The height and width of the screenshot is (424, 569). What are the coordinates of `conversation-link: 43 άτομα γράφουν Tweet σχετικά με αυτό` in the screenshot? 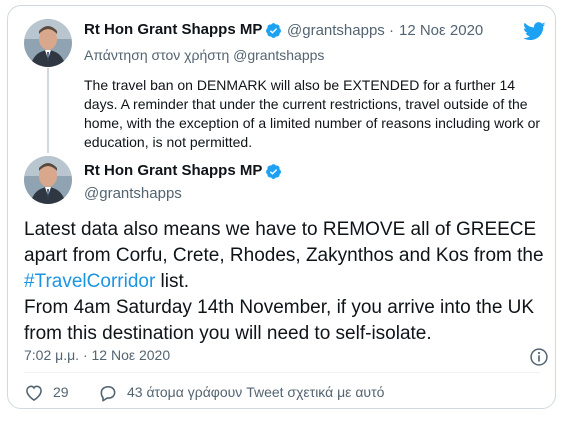 It's located at (258, 393).